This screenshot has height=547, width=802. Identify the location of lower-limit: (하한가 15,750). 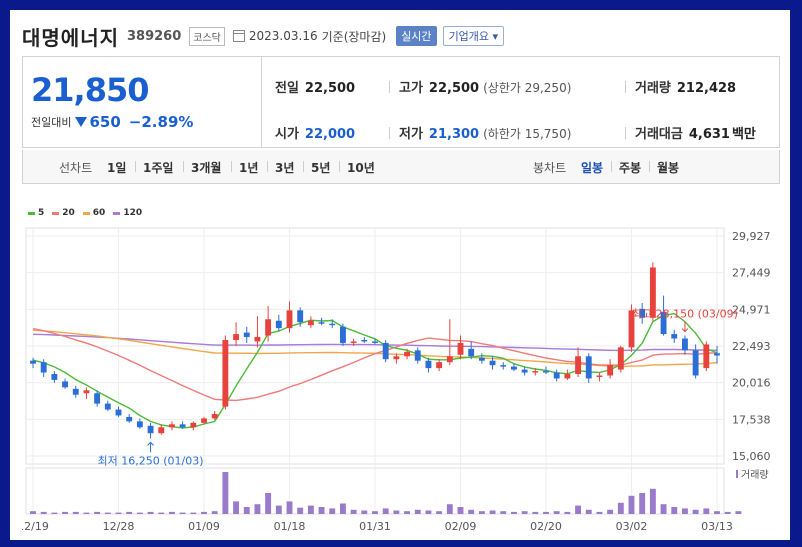
(527, 134).